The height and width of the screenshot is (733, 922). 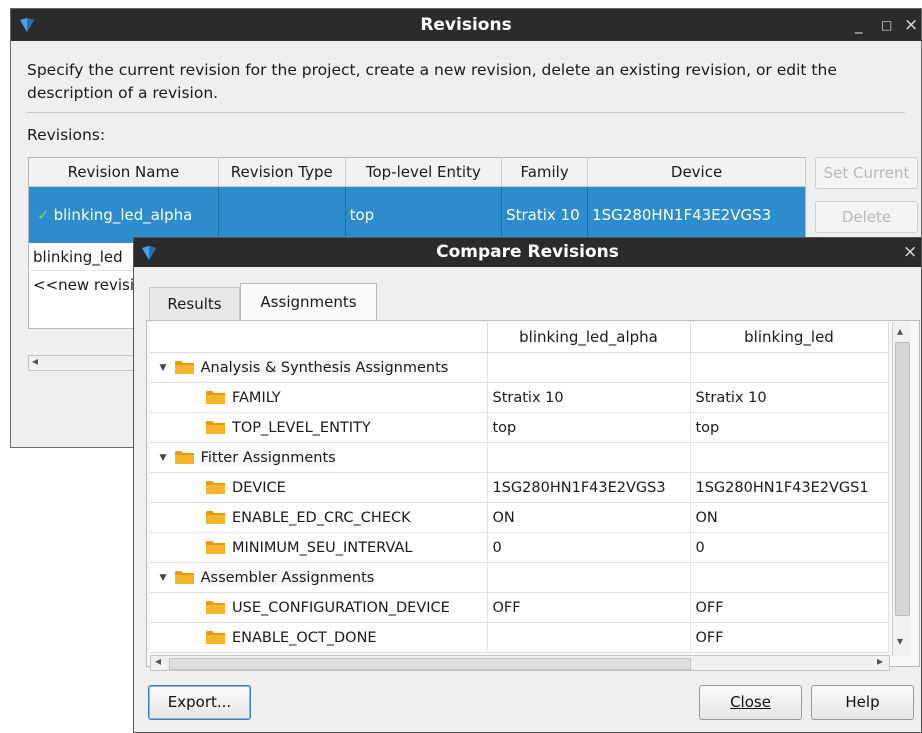 I want to click on col-assignment, so click(x=319, y=337).